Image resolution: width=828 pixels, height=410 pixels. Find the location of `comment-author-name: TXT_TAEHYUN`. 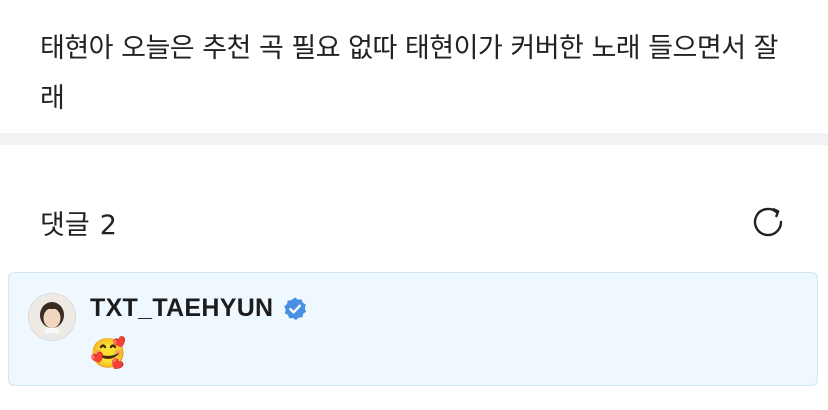

comment-author-name: TXT_TAEHYUN is located at coordinates (181, 308).